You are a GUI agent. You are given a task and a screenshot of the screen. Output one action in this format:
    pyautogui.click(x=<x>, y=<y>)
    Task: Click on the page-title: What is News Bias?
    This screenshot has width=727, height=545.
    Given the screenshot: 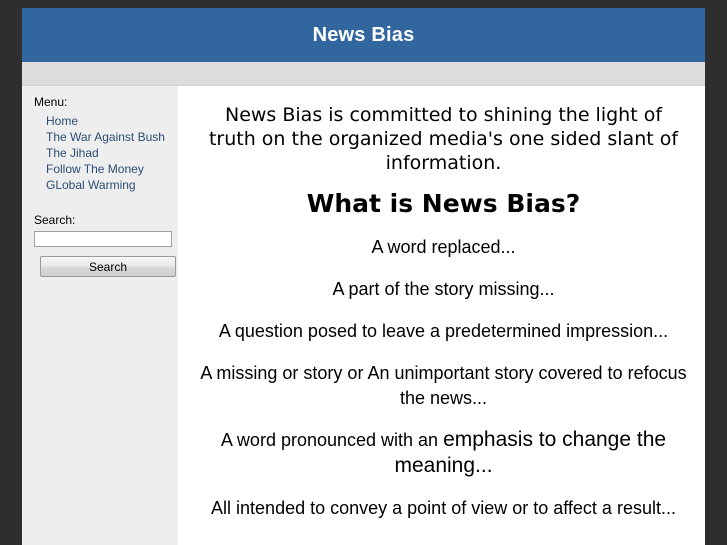 What is the action you would take?
    pyautogui.click(x=443, y=203)
    